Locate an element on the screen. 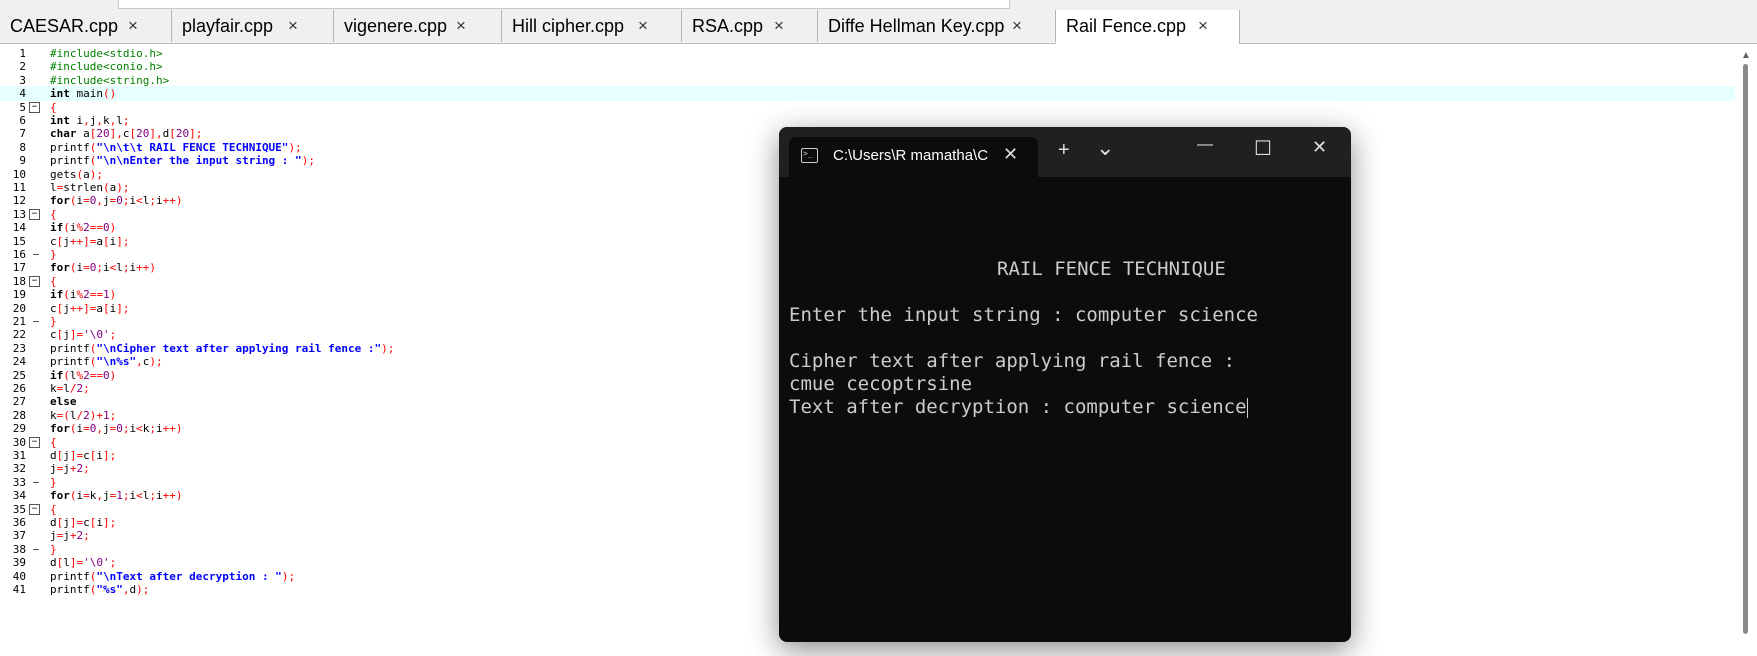 Image resolution: width=1757 pixels, height=656 pixels. terminal-line: Cipher text after applying rail fence : is located at coordinates (1012, 361).